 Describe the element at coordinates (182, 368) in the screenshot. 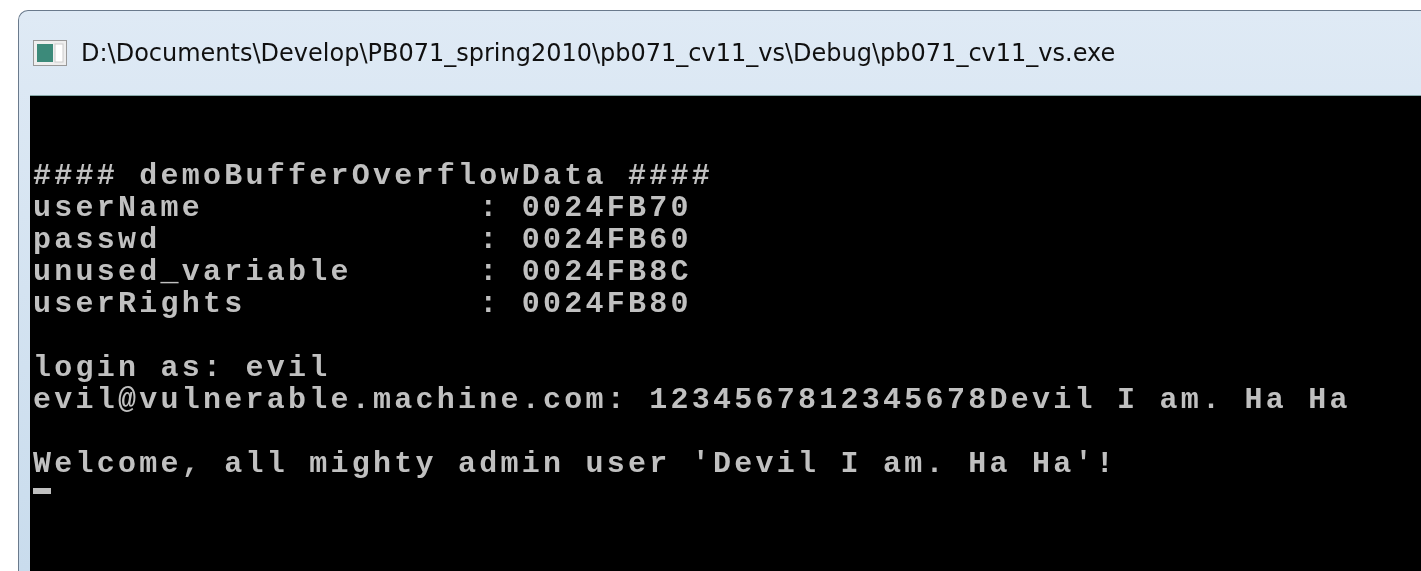

I see `console-line: login as: evil` at that location.